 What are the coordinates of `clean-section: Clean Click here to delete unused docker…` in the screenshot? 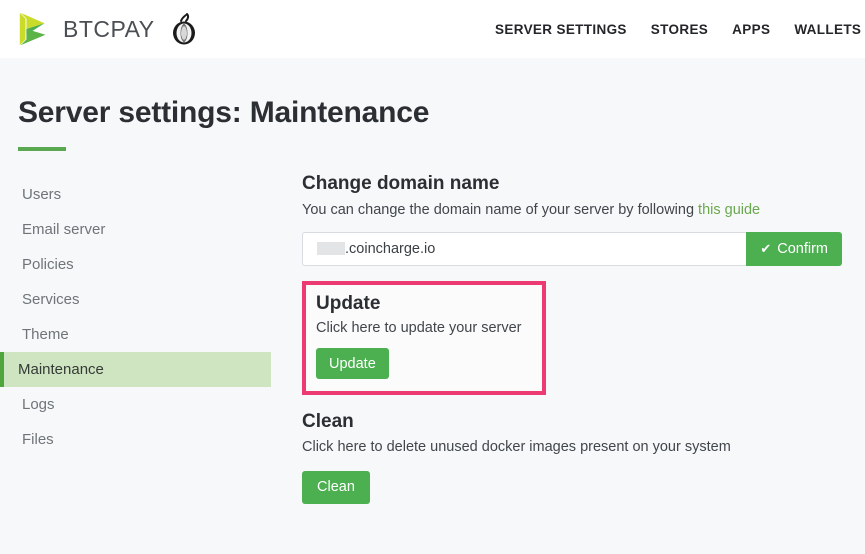 It's located at (578, 457).